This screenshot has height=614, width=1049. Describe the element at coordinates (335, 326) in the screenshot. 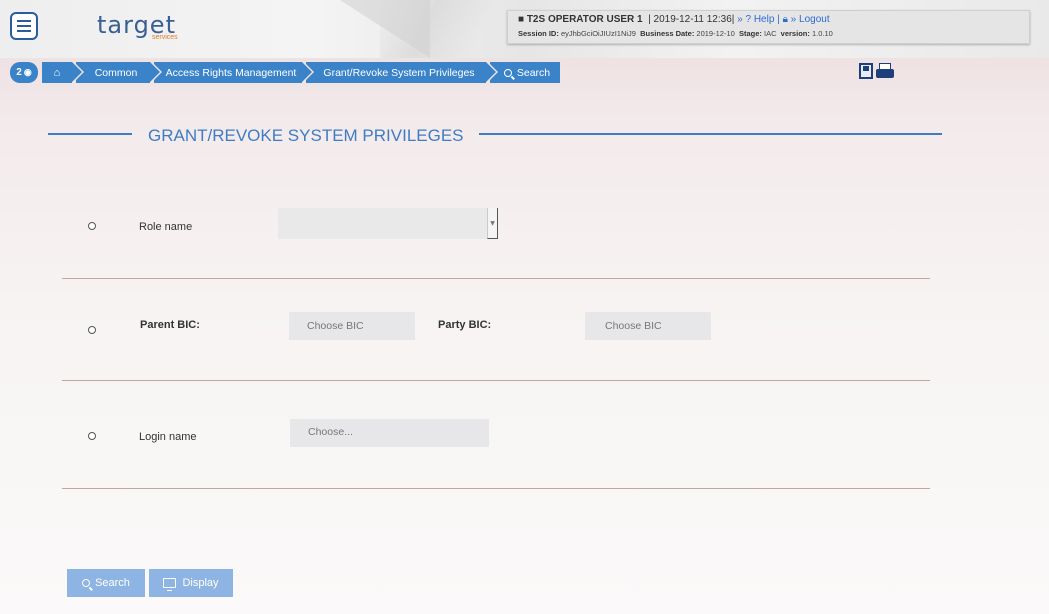

I see `parent-bic-placeholder: Choose BIC` at that location.